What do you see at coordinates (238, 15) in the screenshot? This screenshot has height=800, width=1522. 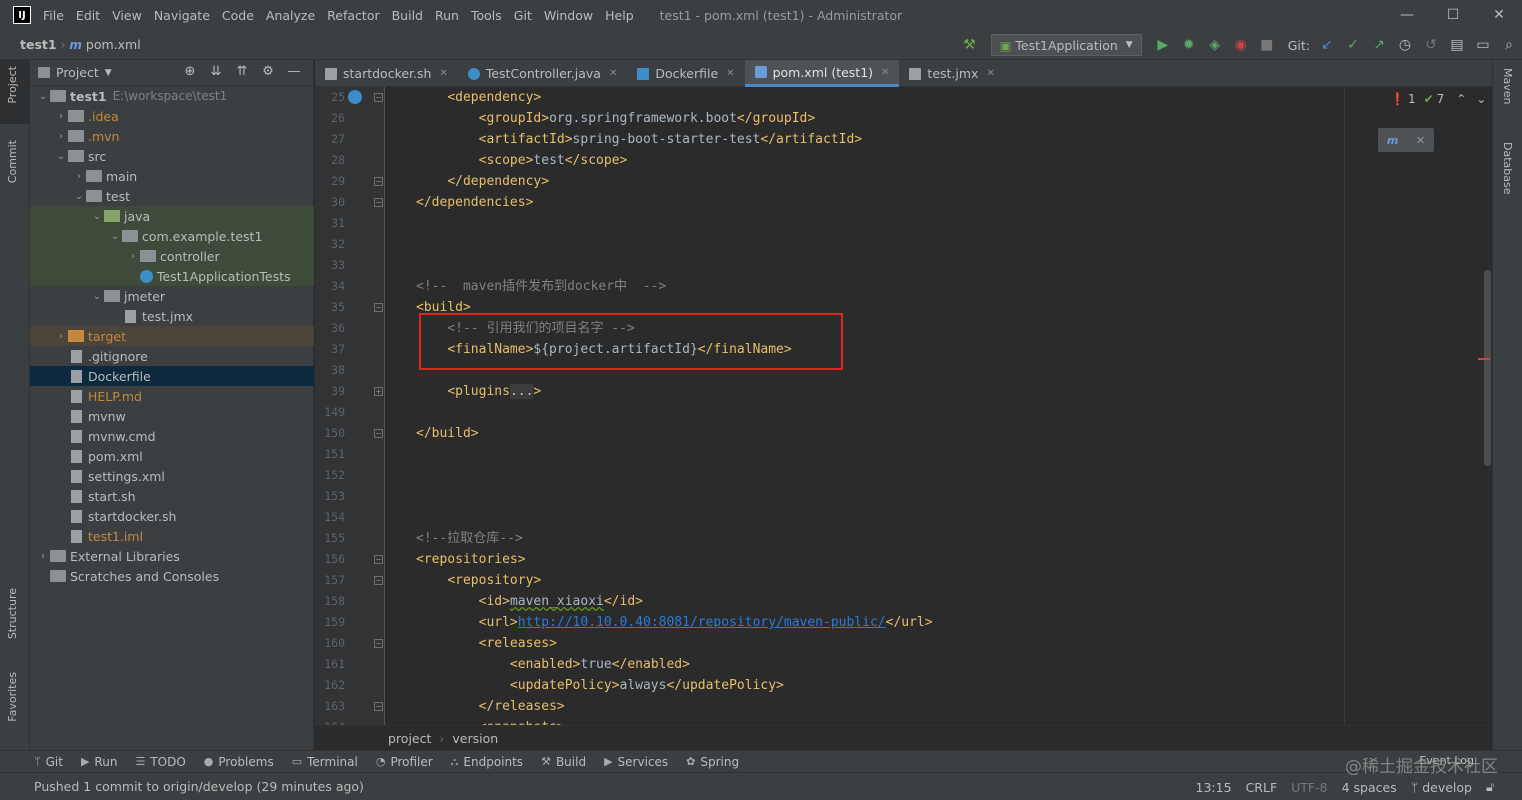 I see `menu-code: Code` at bounding box center [238, 15].